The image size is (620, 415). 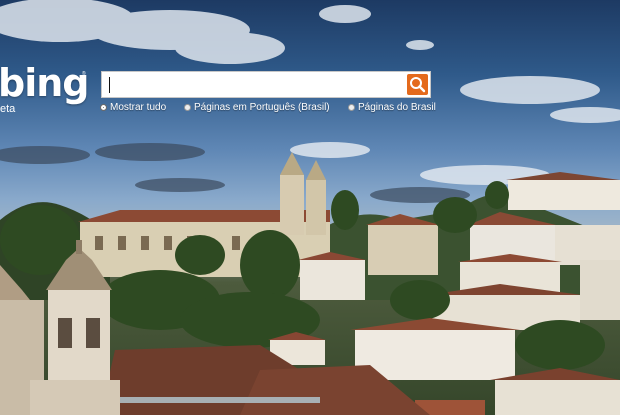 What do you see at coordinates (397, 107) in the screenshot?
I see `scope-label: Páginas do Brasil` at bounding box center [397, 107].